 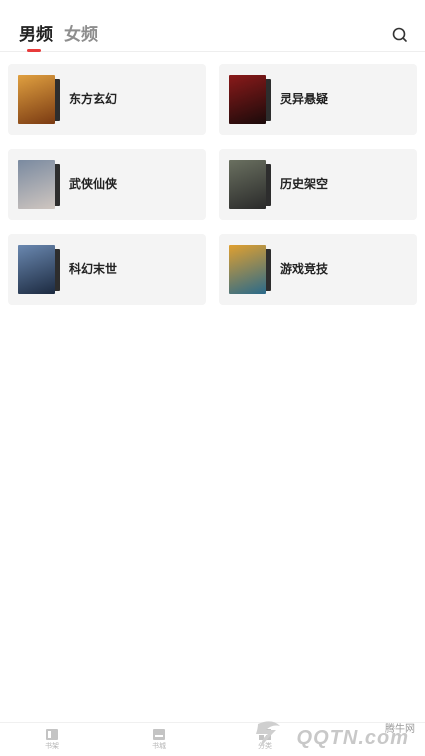 What do you see at coordinates (159, 746) in the screenshot?
I see `nav-label: 书城` at bounding box center [159, 746].